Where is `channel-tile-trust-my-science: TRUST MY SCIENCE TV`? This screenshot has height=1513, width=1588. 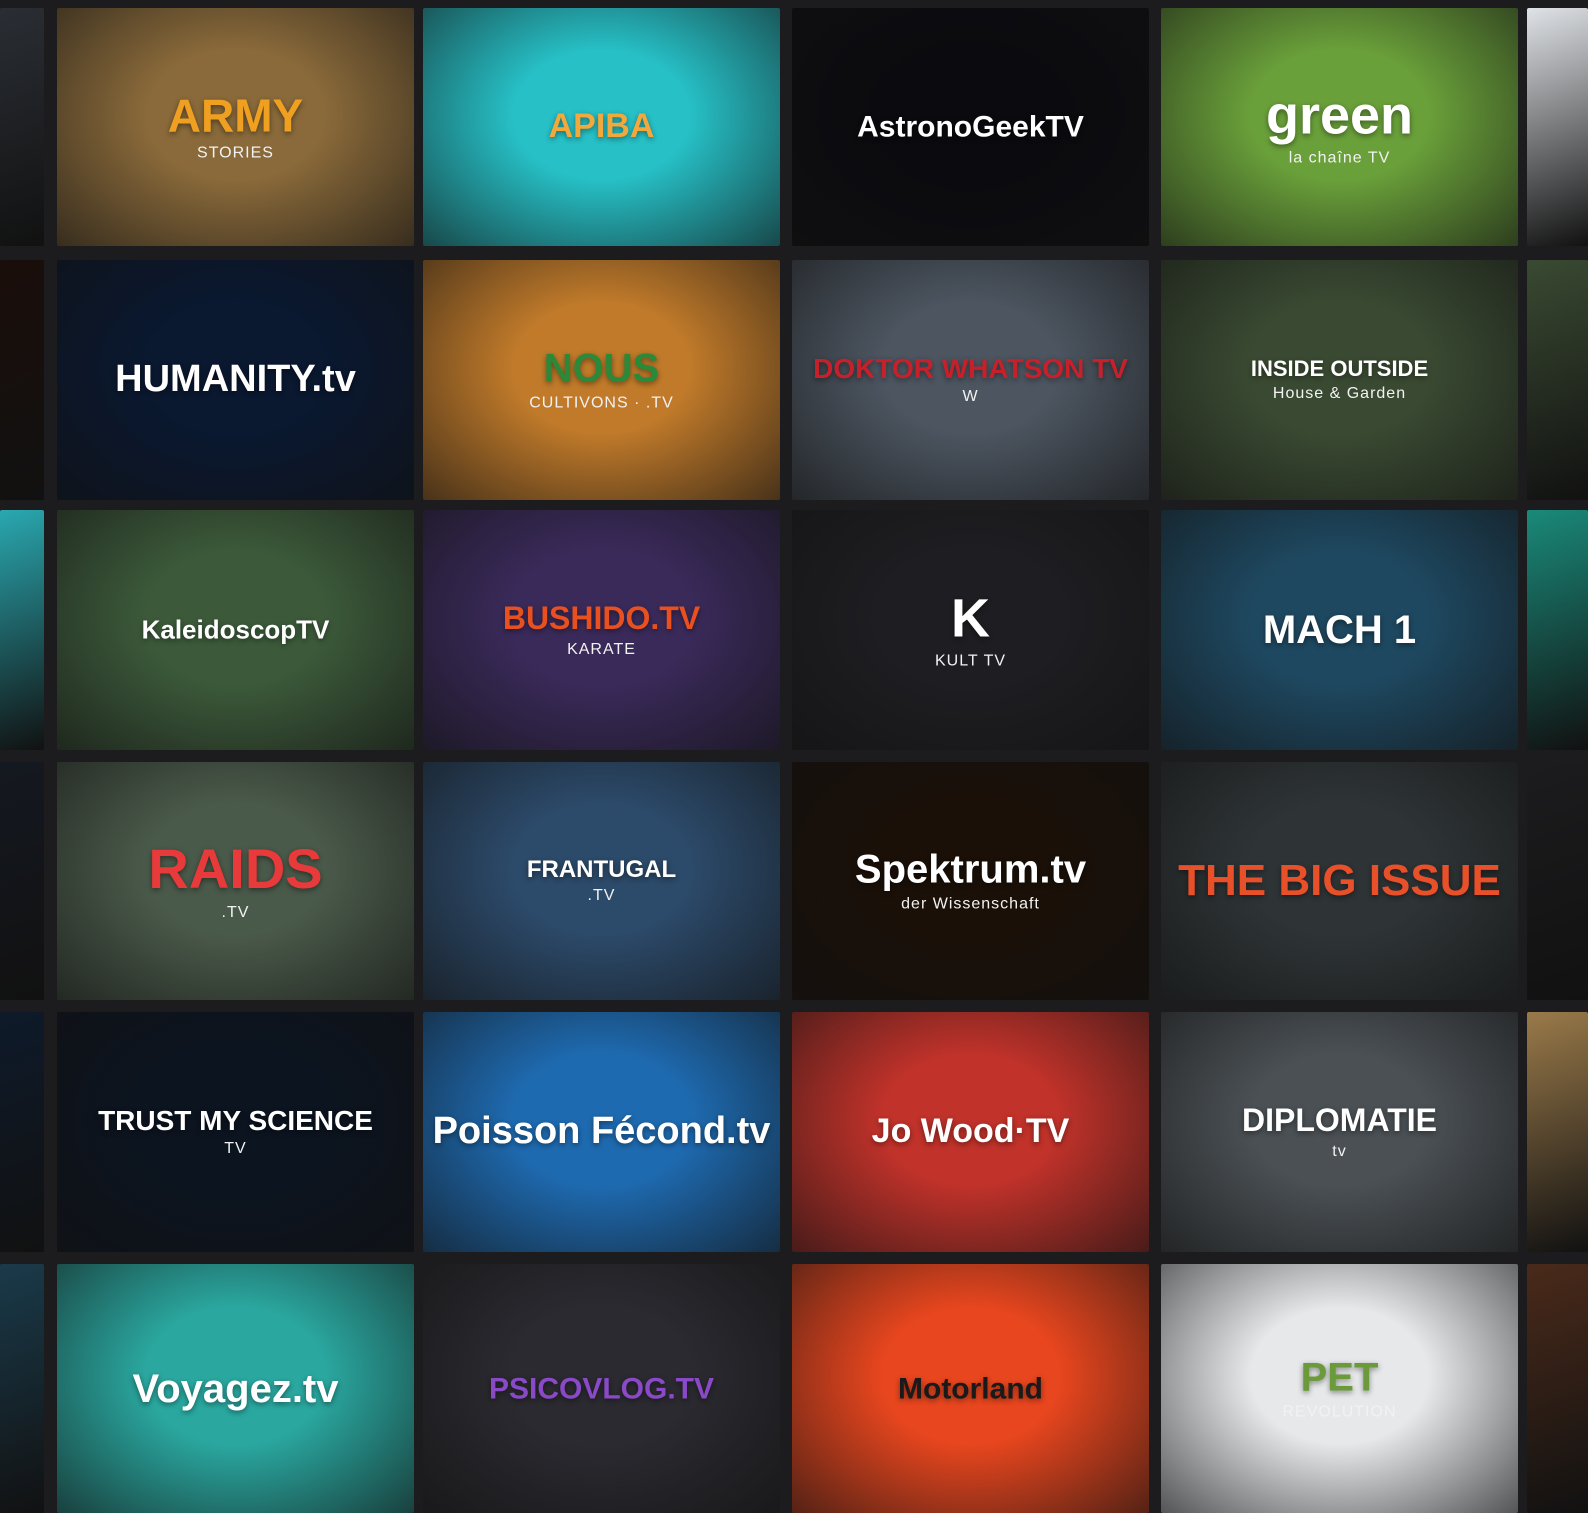
channel-tile-trust-my-science: TRUST MY SCIENCE TV is located at coordinates (235, 1132).